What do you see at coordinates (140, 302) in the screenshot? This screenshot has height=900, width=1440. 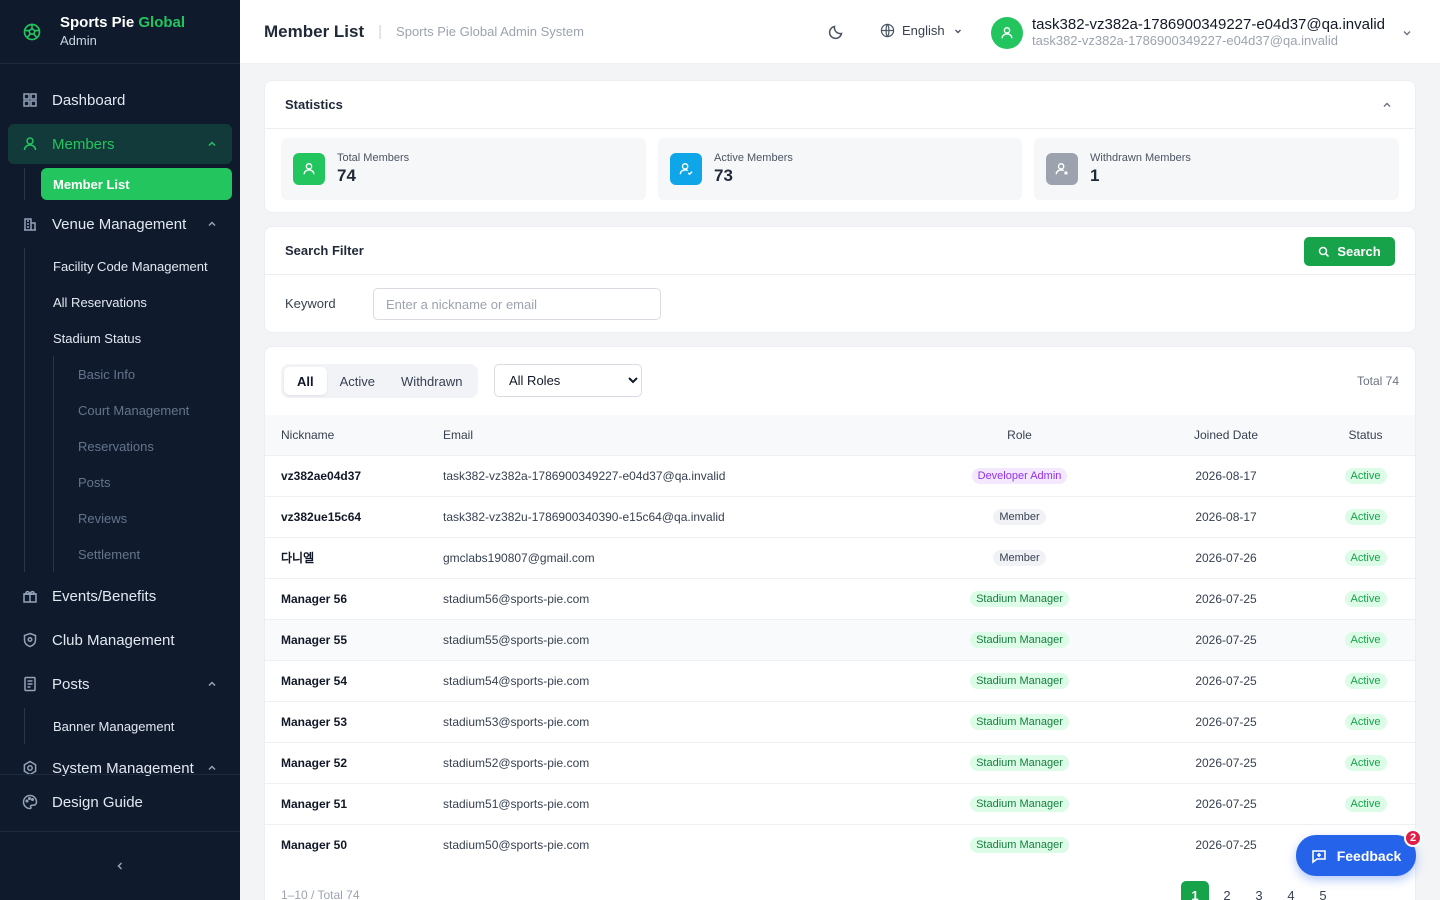 I see `sidebar-item-all-reservations: All Reservations` at bounding box center [140, 302].